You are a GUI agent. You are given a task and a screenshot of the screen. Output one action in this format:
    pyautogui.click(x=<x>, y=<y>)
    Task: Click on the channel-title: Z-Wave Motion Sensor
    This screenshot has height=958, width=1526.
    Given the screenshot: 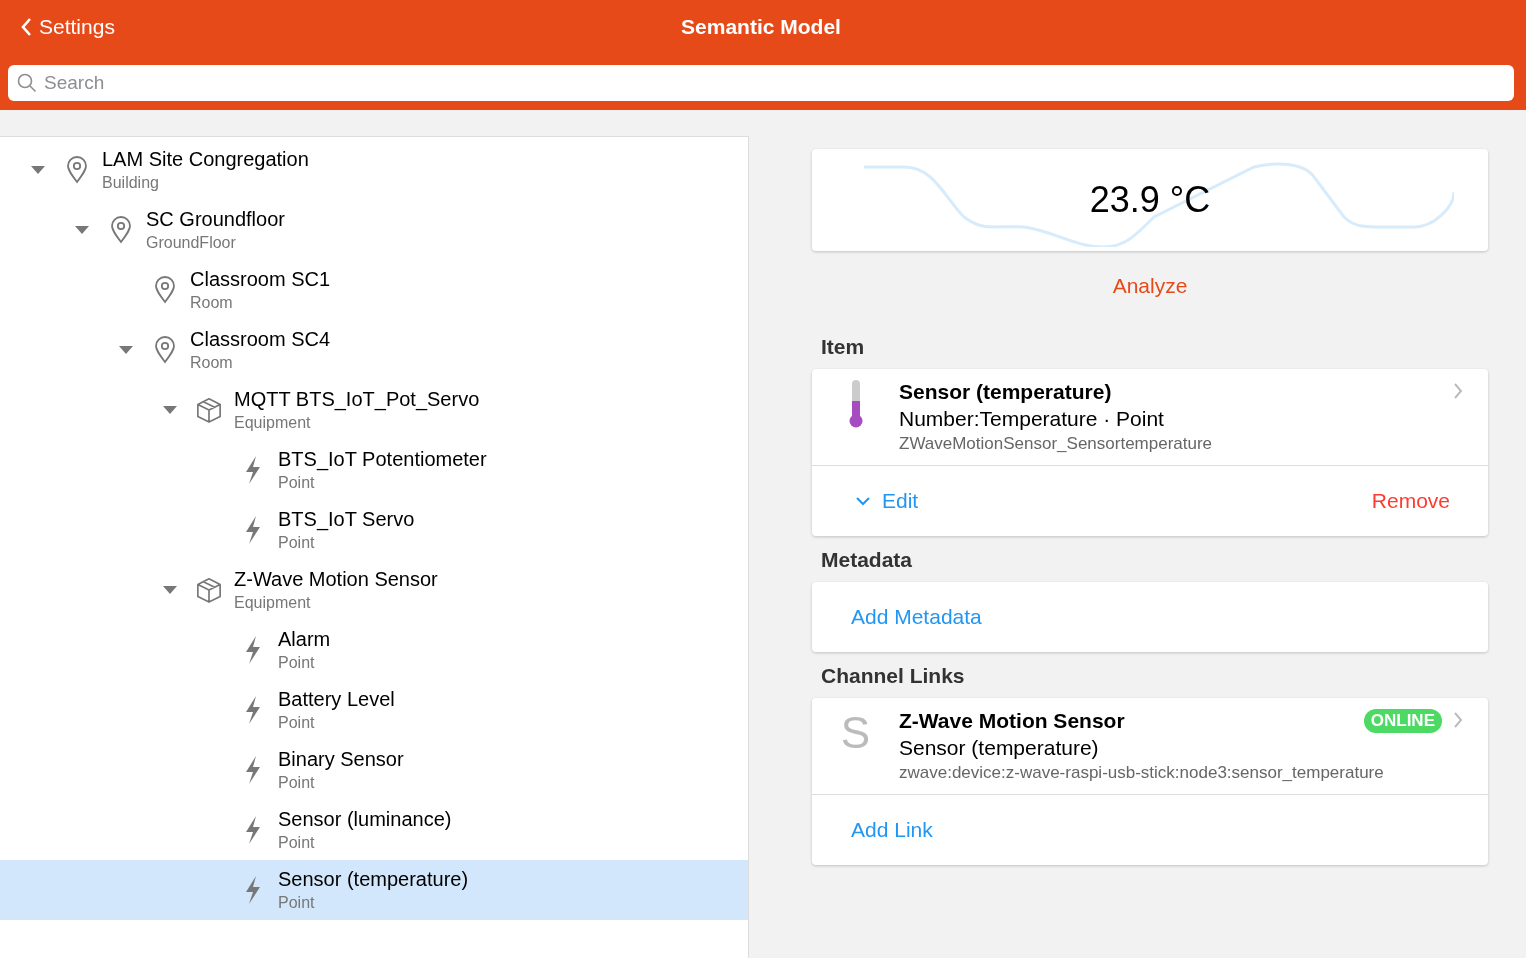 What is the action you would take?
    pyautogui.click(x=1012, y=721)
    